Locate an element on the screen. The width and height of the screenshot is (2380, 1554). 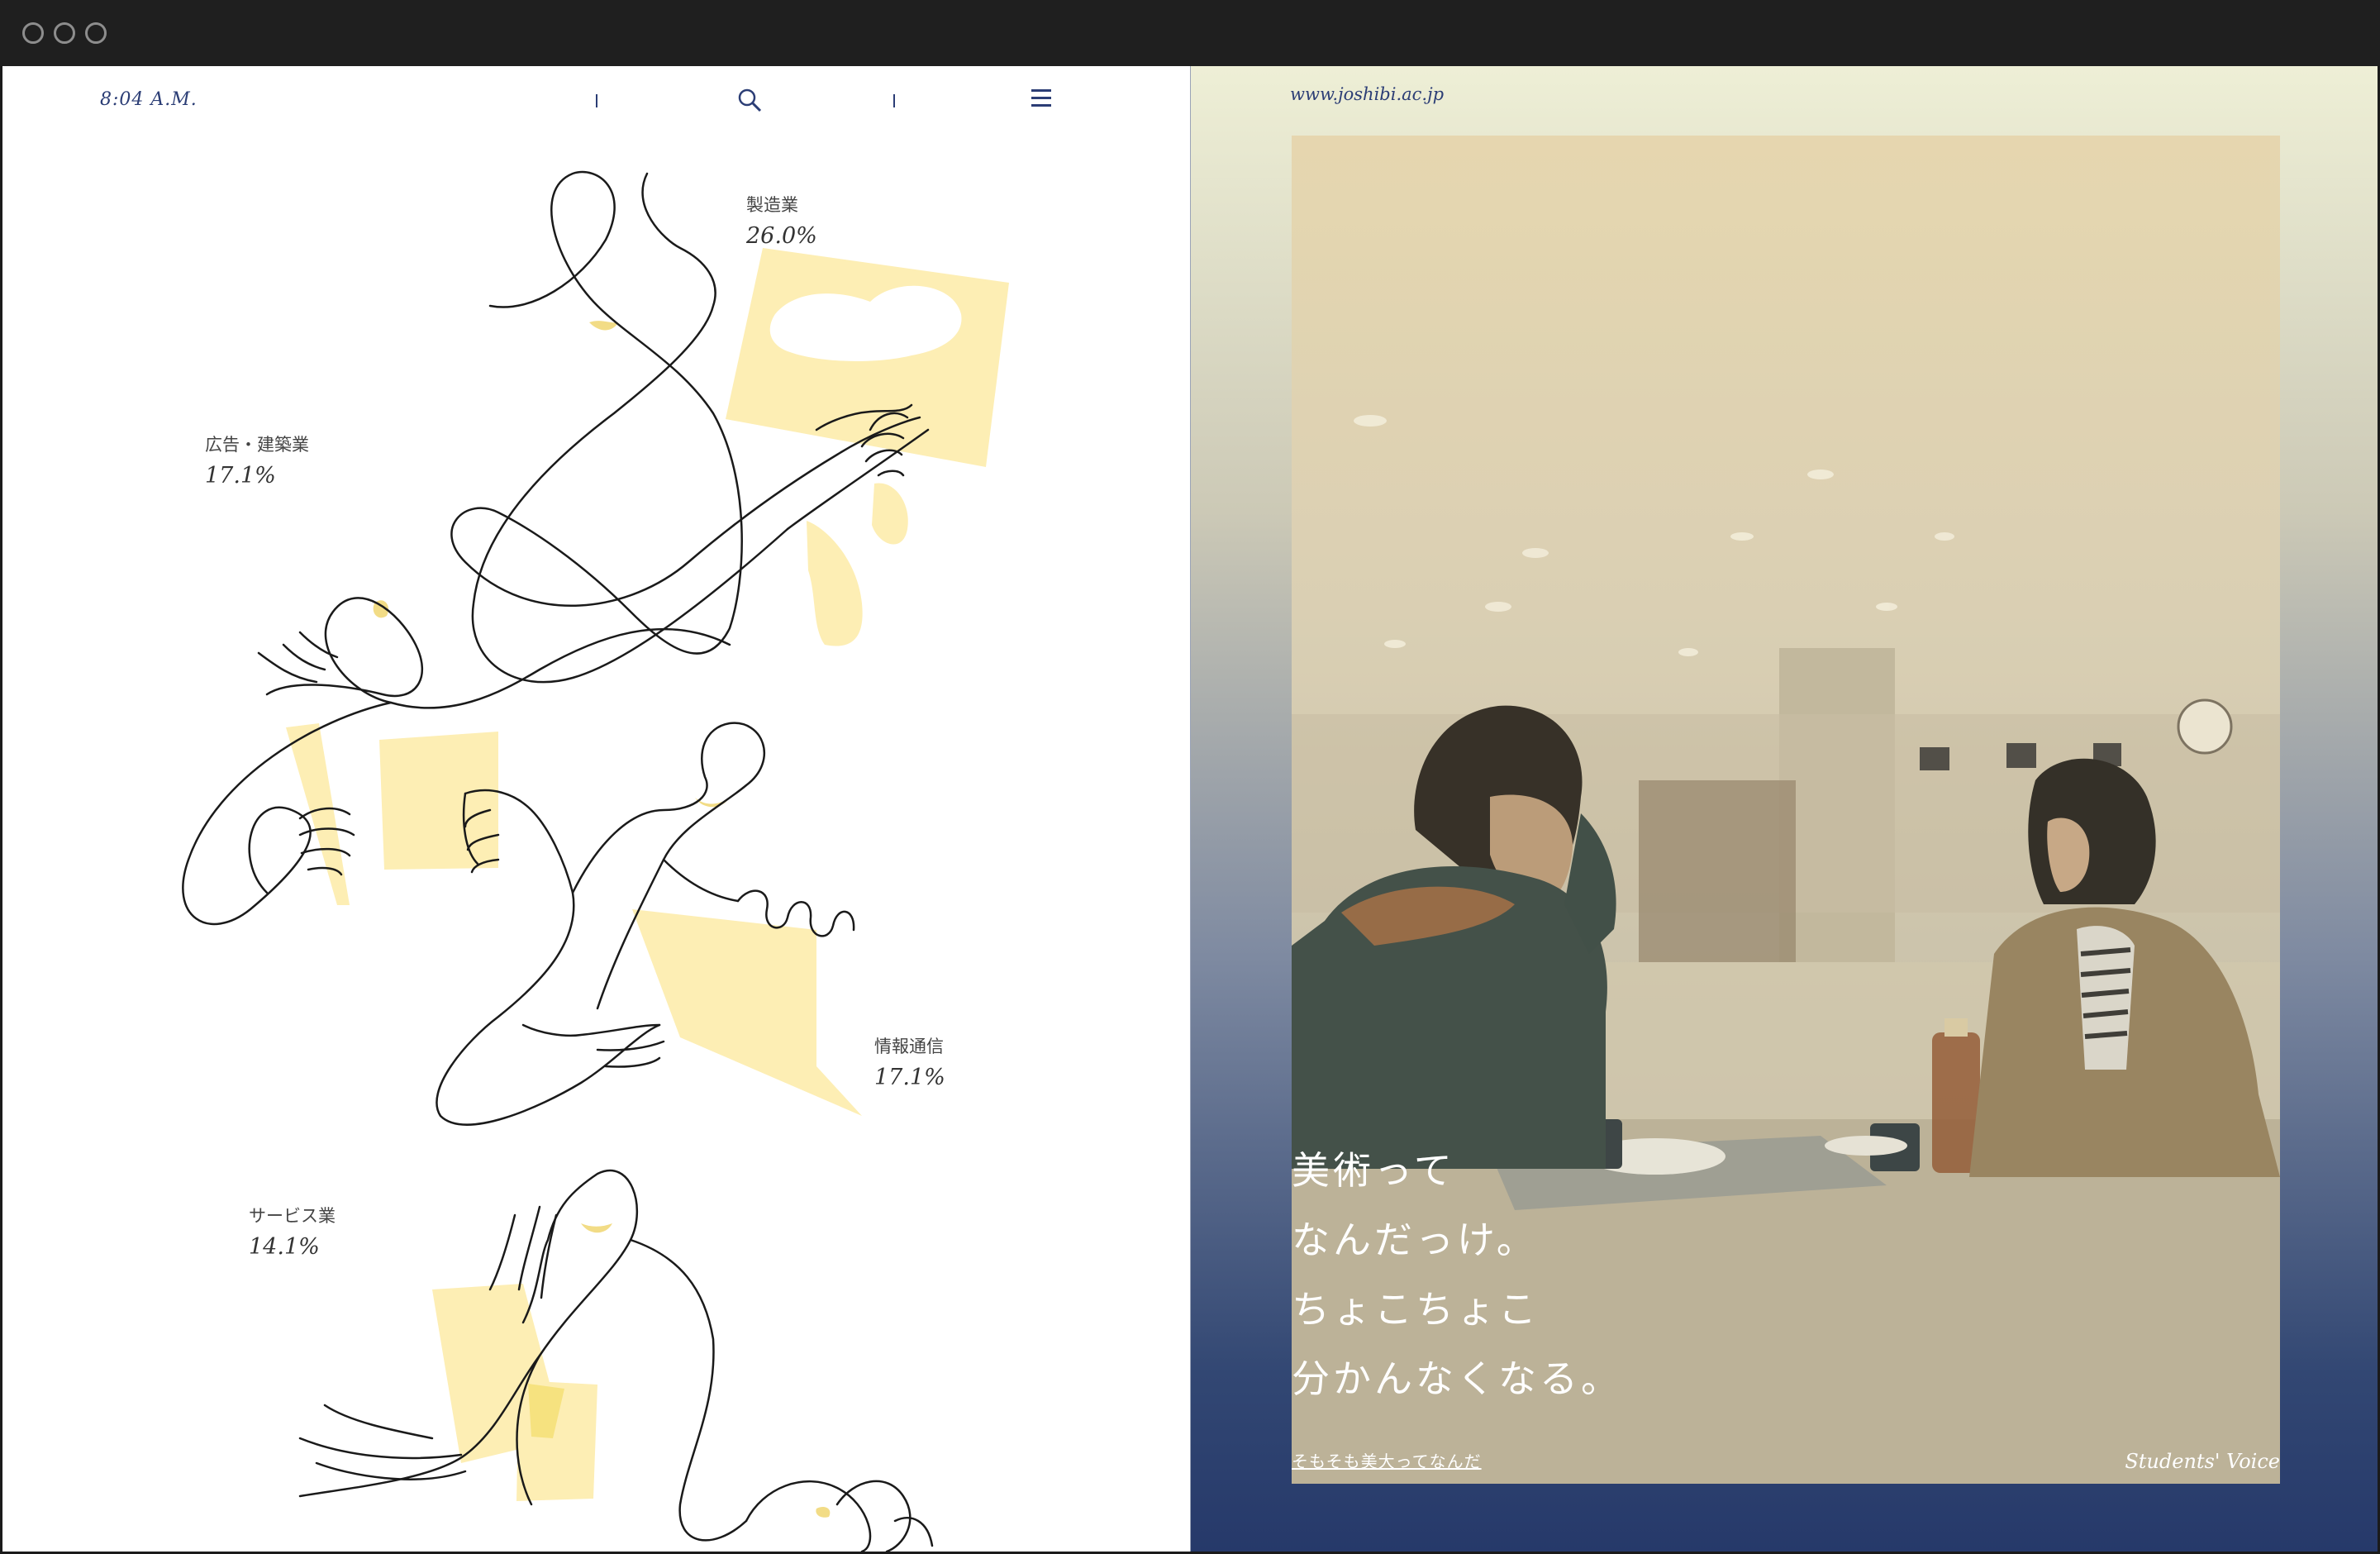
stat-label: 情報通信 is located at coordinates (909, 1046).